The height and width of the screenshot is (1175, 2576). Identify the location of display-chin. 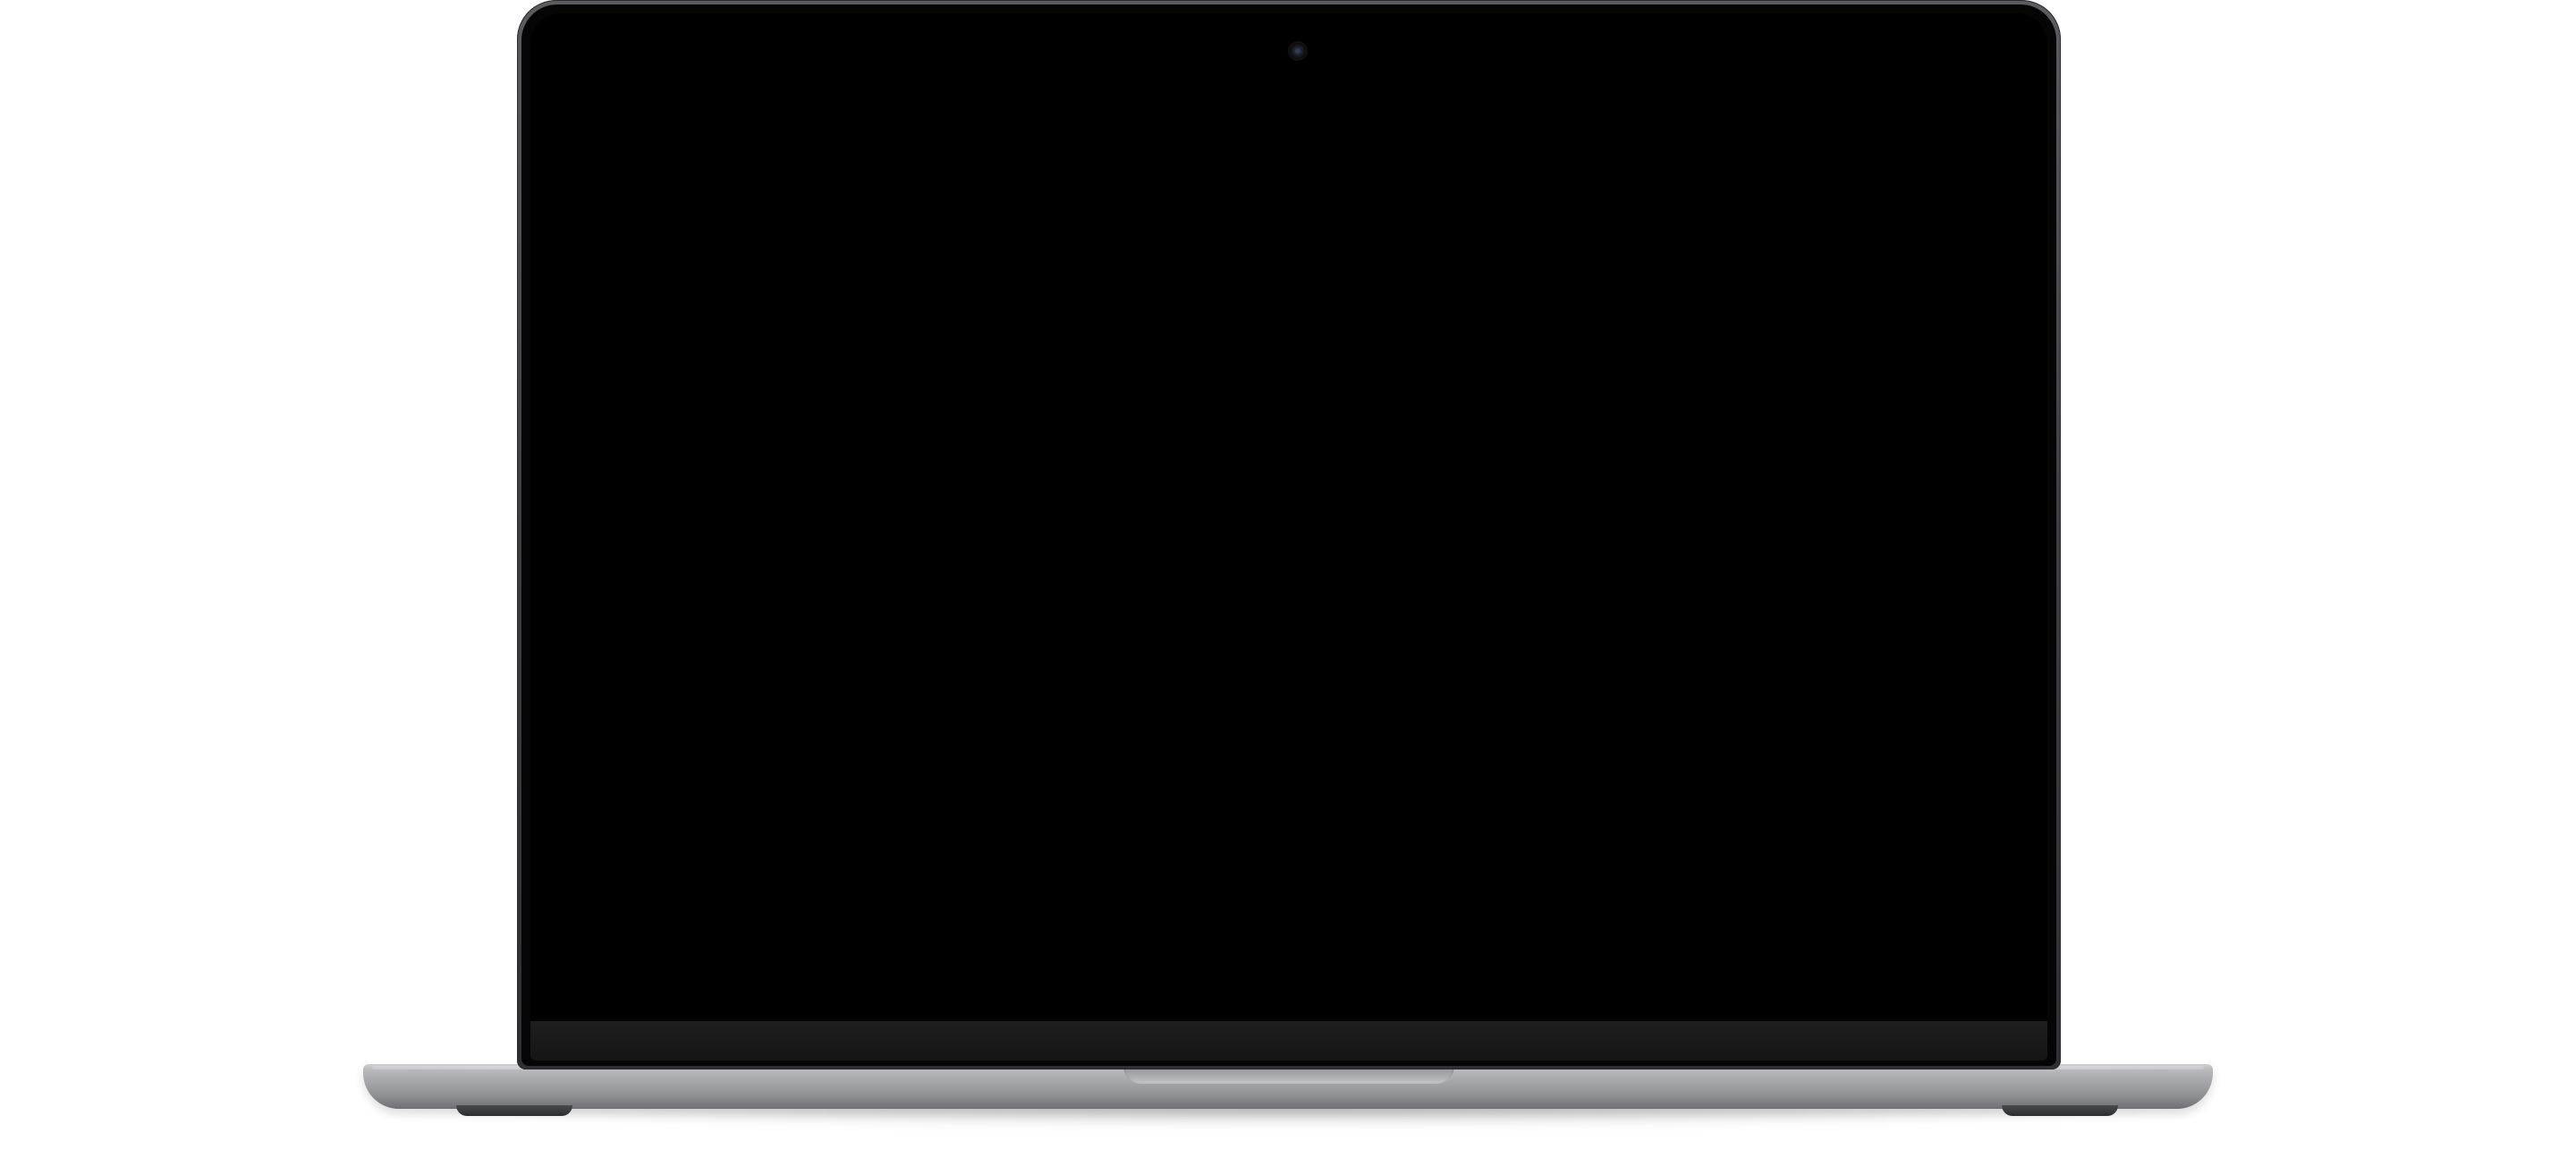
(1288, 1041).